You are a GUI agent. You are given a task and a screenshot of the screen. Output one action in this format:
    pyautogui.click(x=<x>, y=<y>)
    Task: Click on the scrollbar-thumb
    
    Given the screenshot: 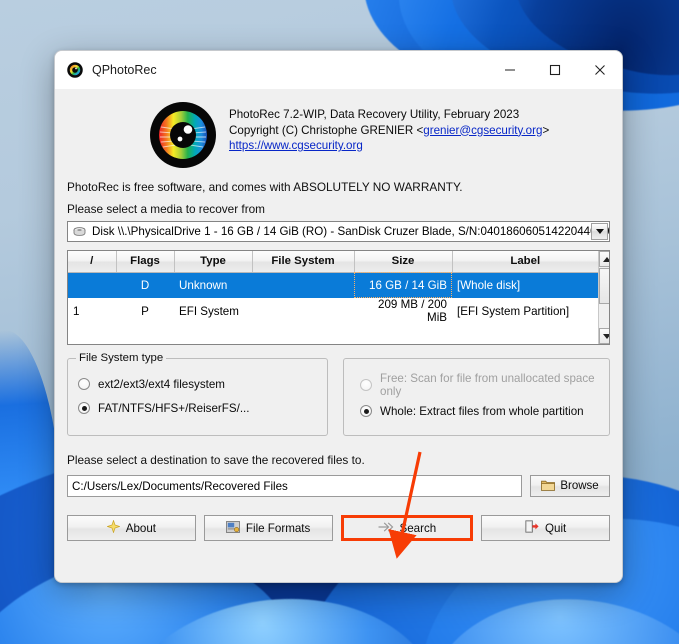 What is the action you would take?
    pyautogui.click(x=604, y=286)
    